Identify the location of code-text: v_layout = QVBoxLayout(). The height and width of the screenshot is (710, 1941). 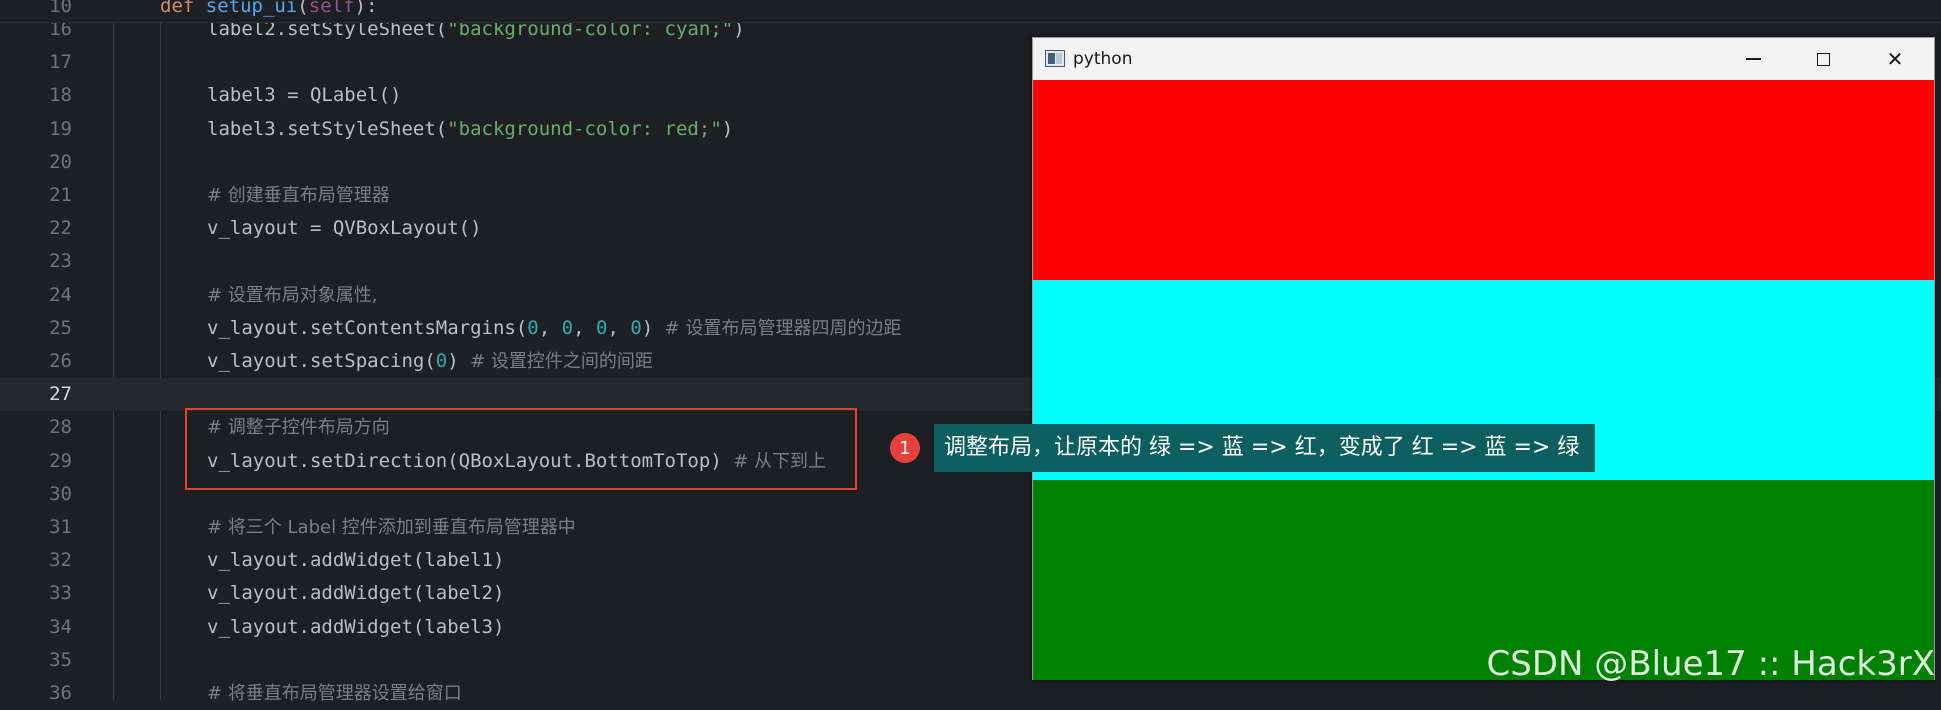
(344, 228).